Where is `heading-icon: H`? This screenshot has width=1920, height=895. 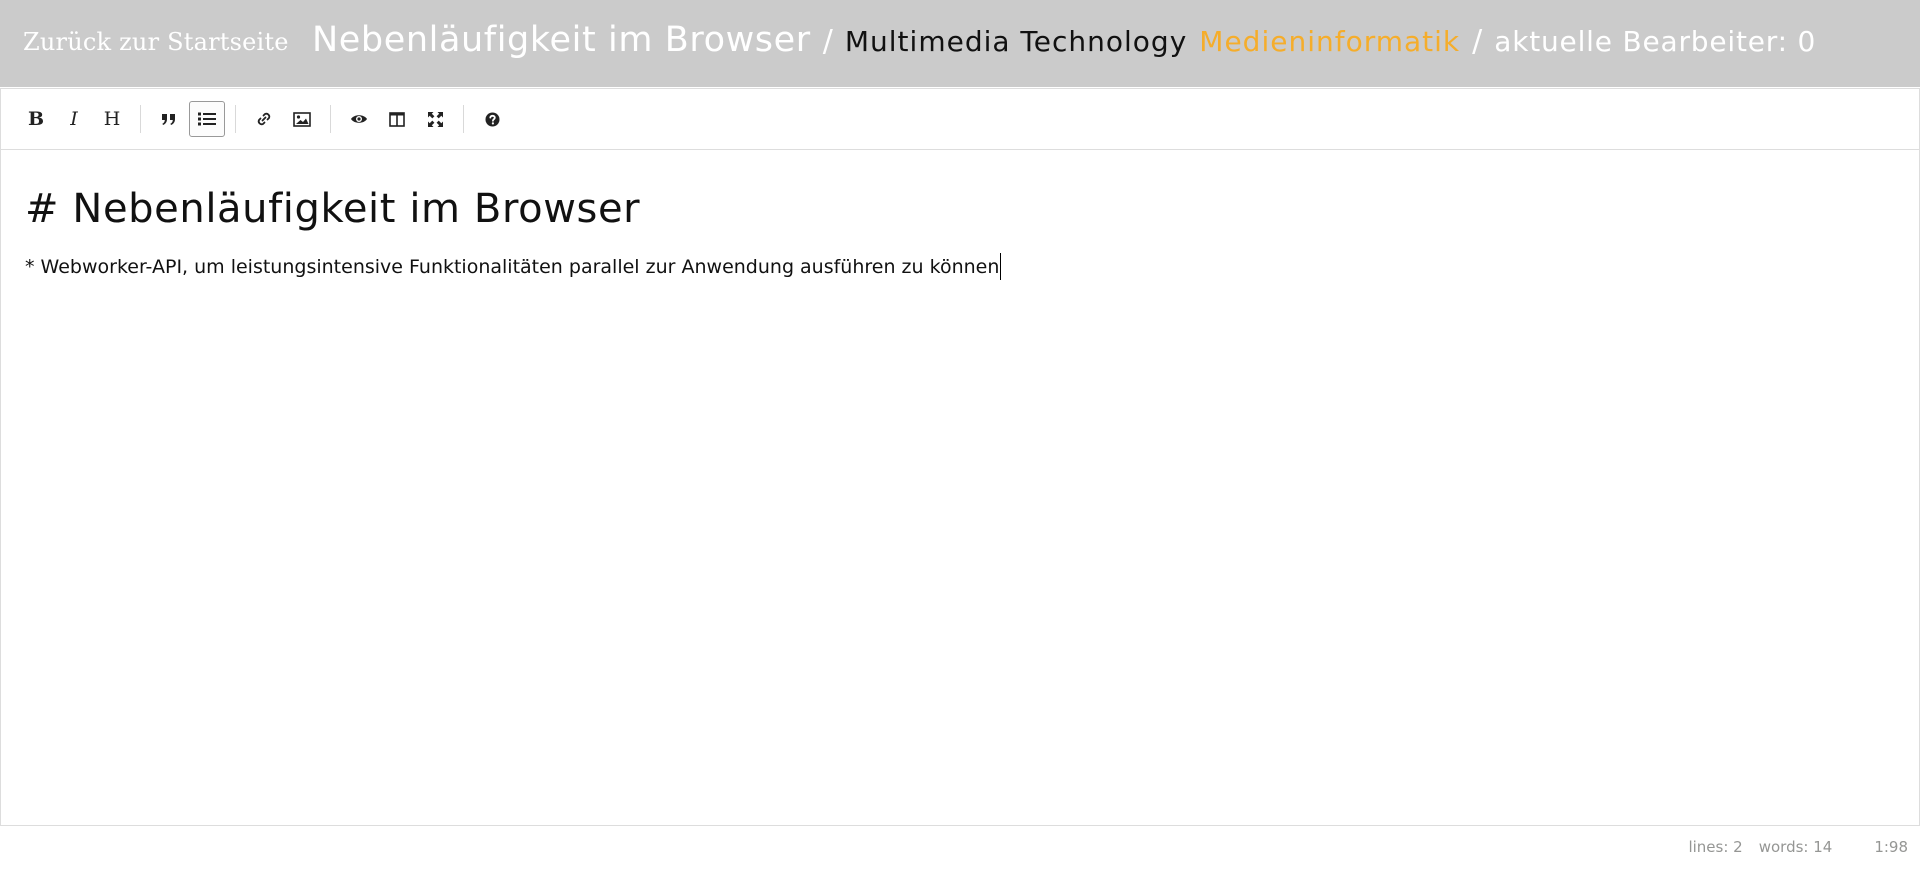
heading-icon: H is located at coordinates (112, 119).